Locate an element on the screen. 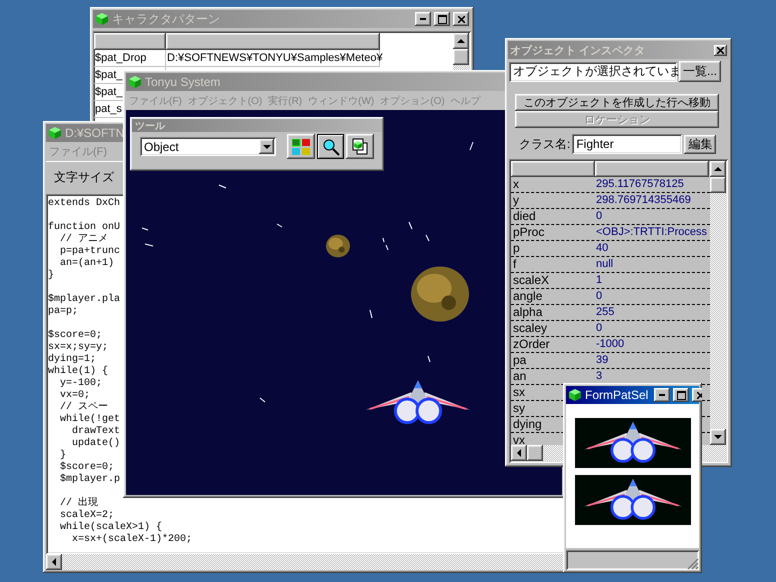 The image size is (776, 582). code-line: an=(an+1) is located at coordinates (86, 264).